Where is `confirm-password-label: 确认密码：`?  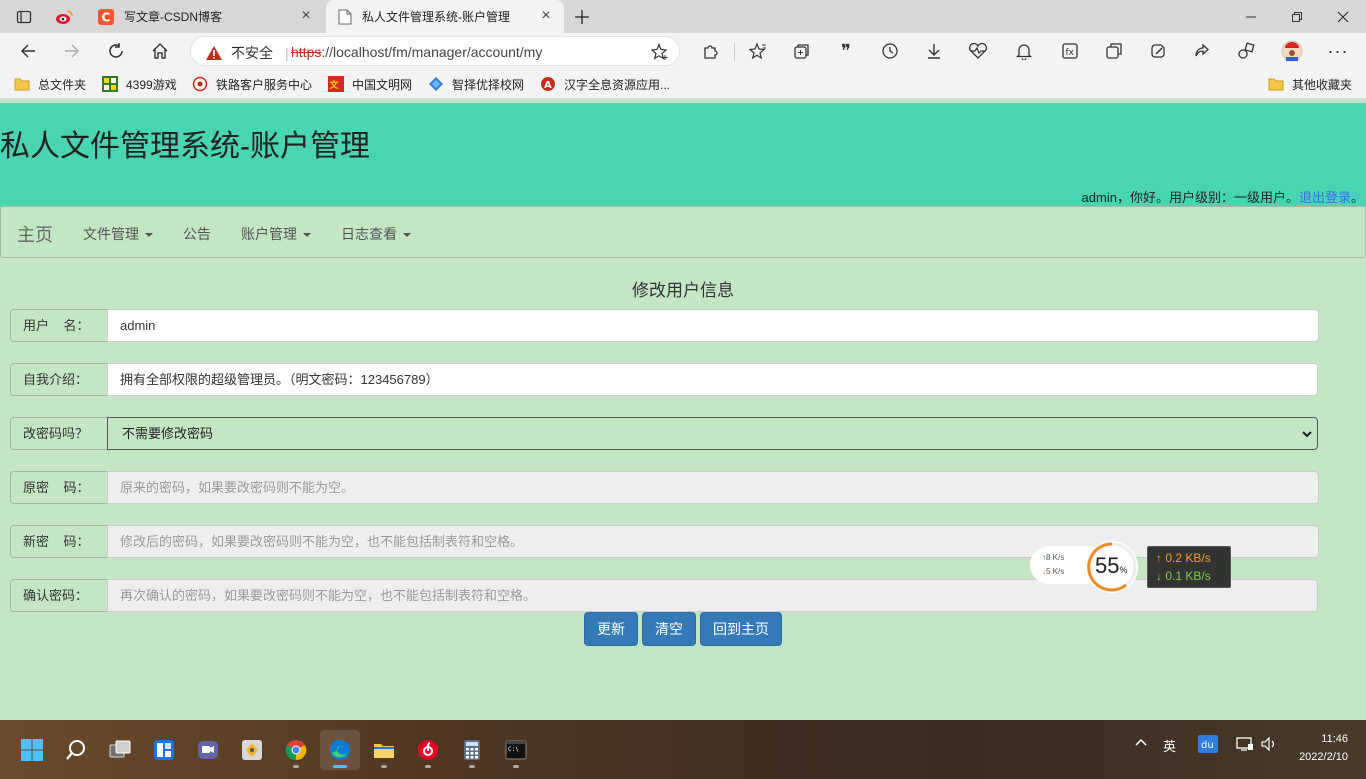
confirm-password-label: 确认密码： is located at coordinates (58, 595).